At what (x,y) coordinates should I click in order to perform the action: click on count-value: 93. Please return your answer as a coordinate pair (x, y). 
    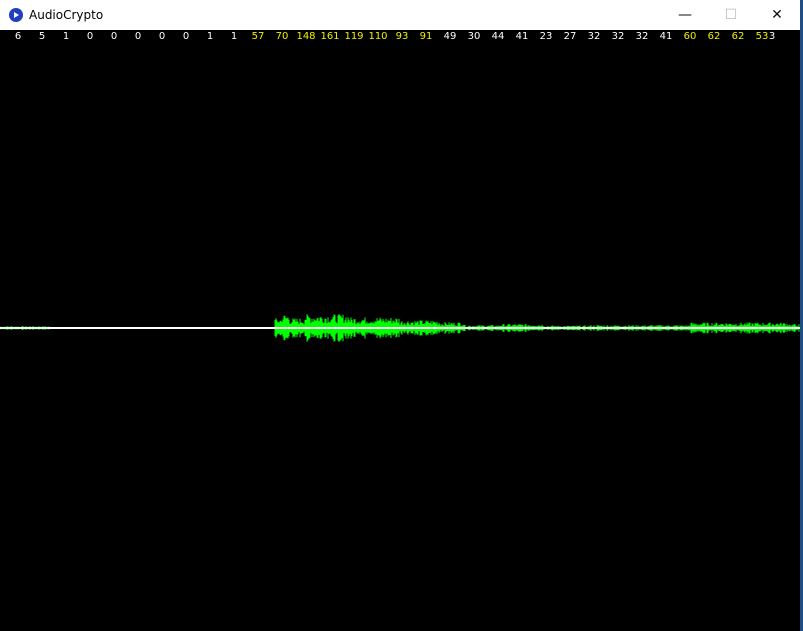
    Looking at the image, I should click on (402, 36).